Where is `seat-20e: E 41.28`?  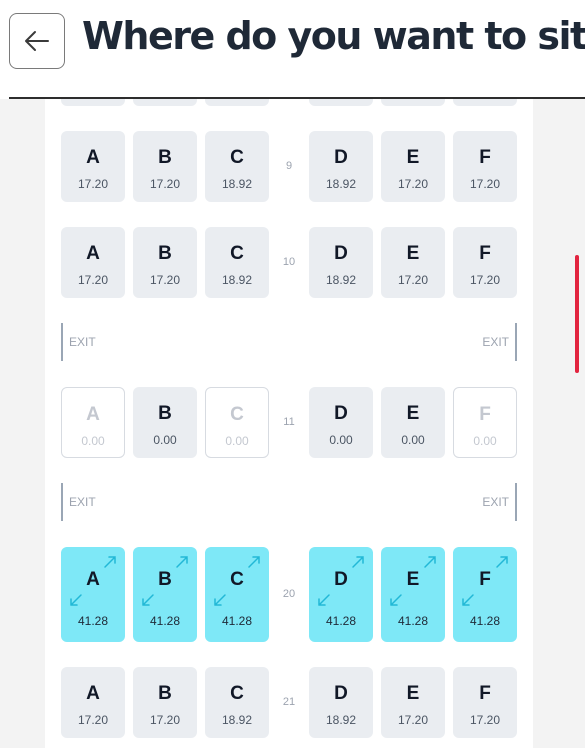 seat-20e: E 41.28 is located at coordinates (413, 594).